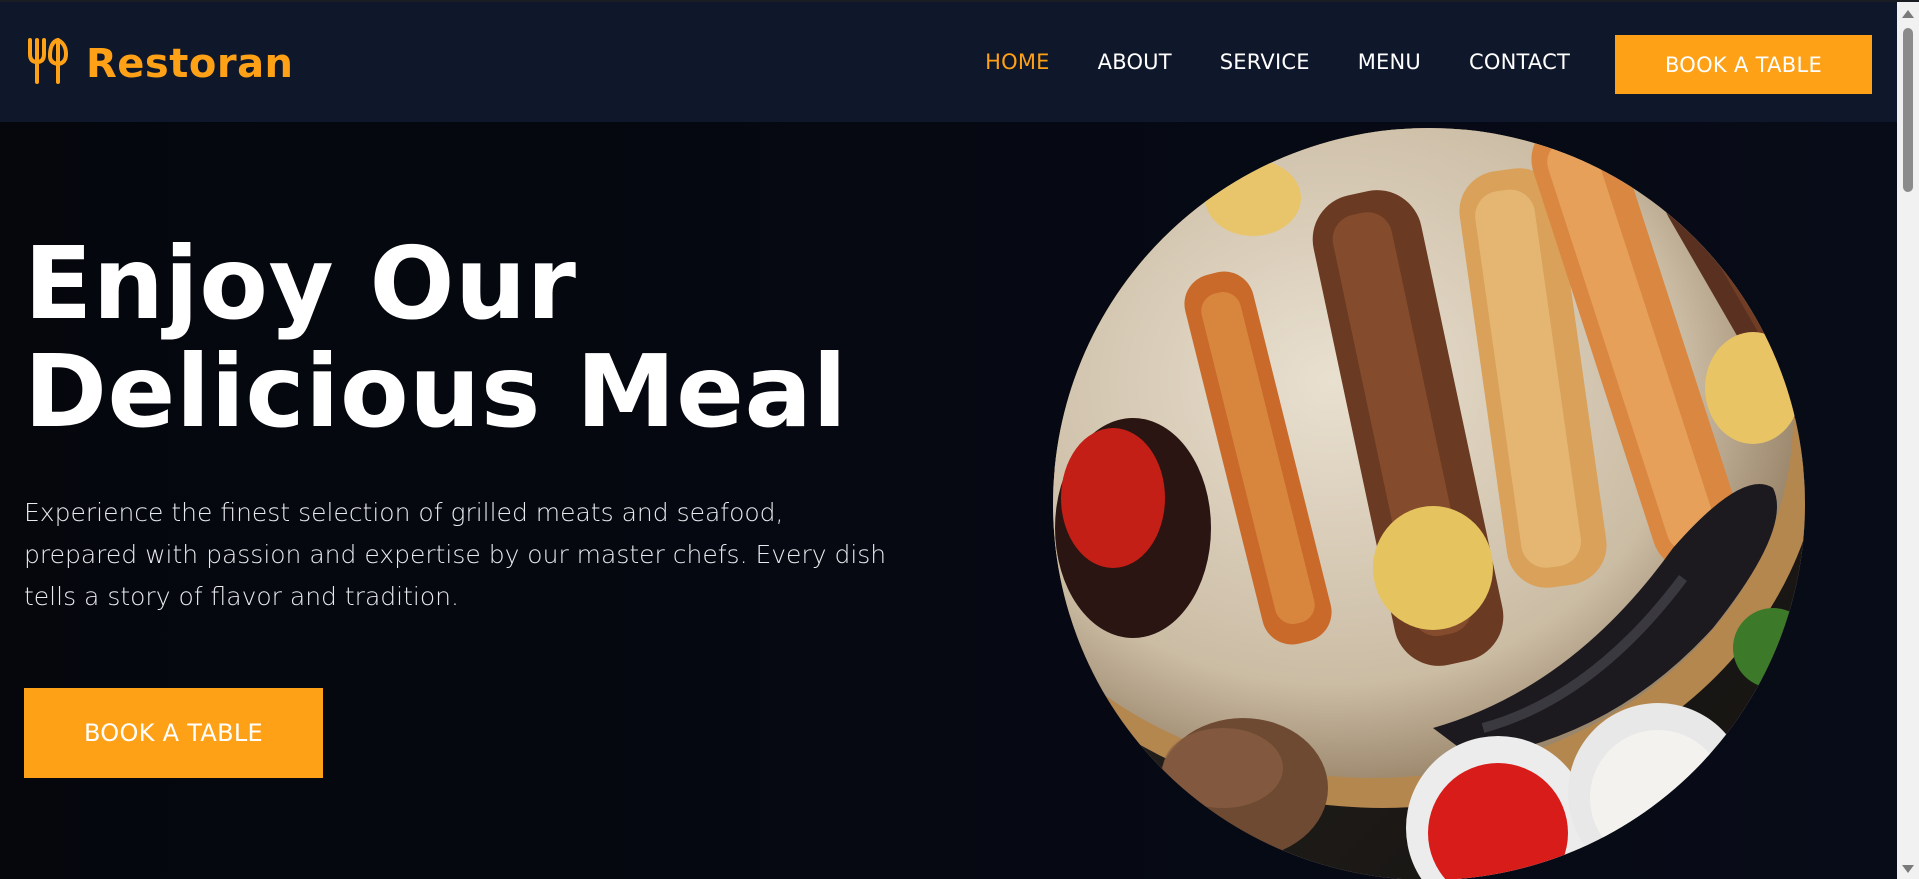 This screenshot has height=879, width=1919. Describe the element at coordinates (1519, 62) in the screenshot. I see `nav-item-contact: CONTACT` at that location.